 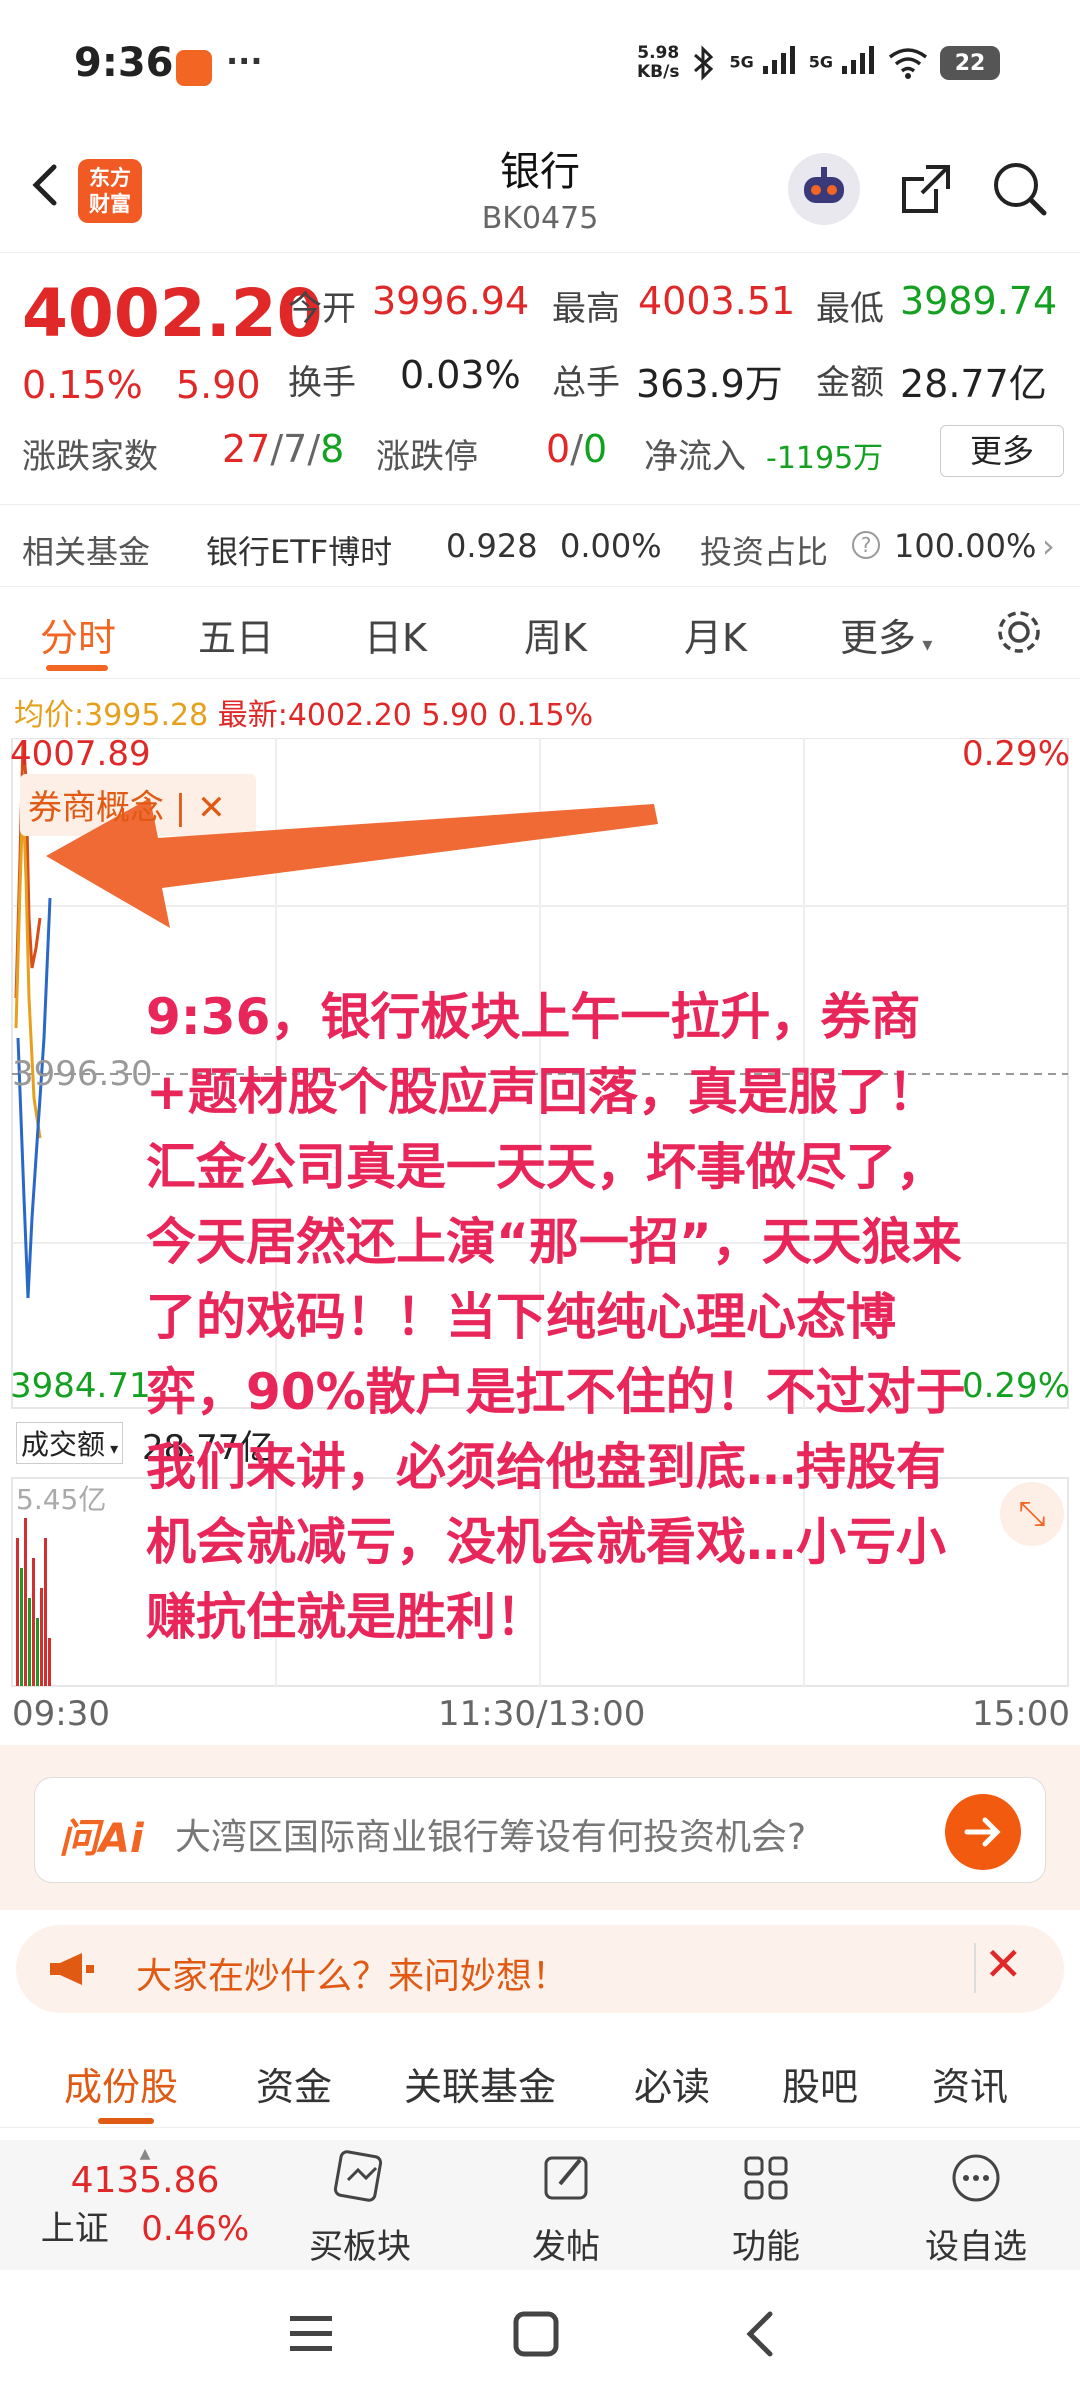 I want to click on tab-forum: 股吧, so click(x=820, y=2083).